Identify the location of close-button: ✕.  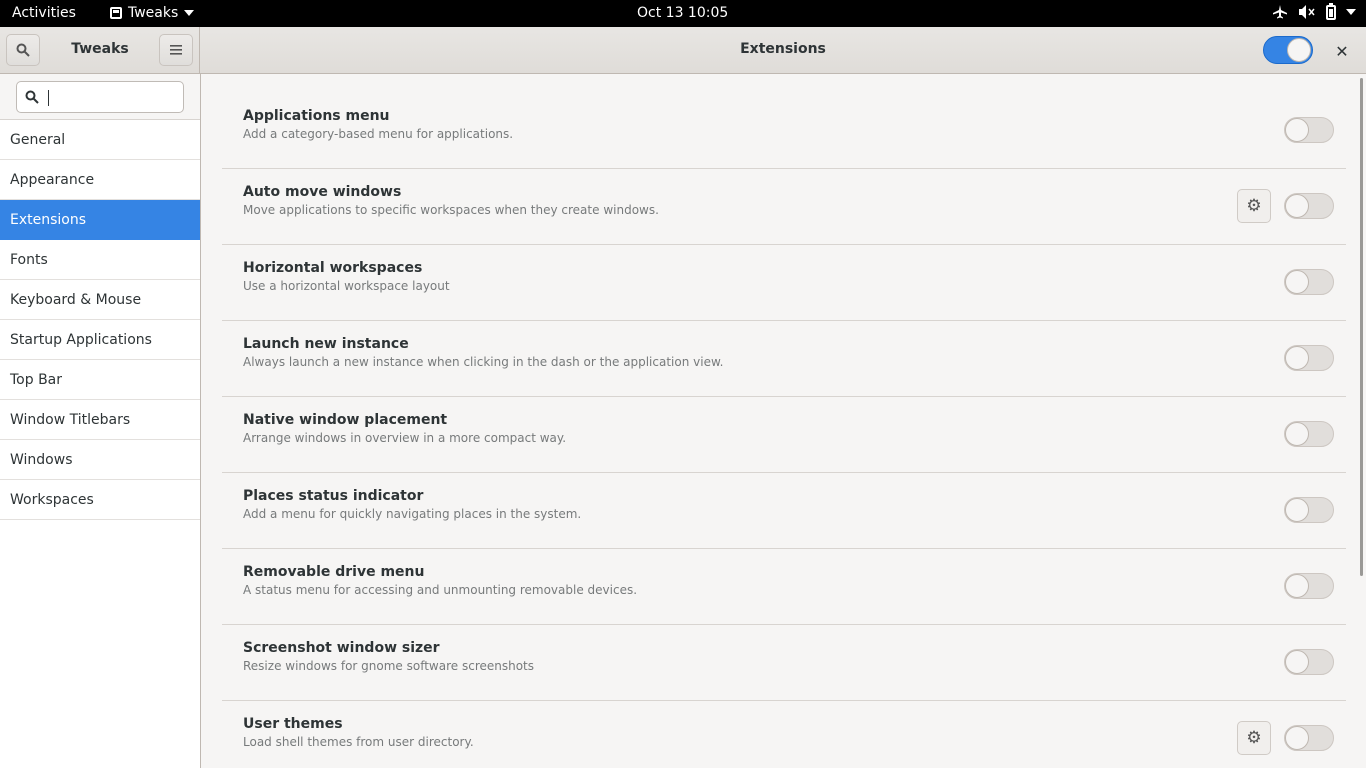
(1342, 51).